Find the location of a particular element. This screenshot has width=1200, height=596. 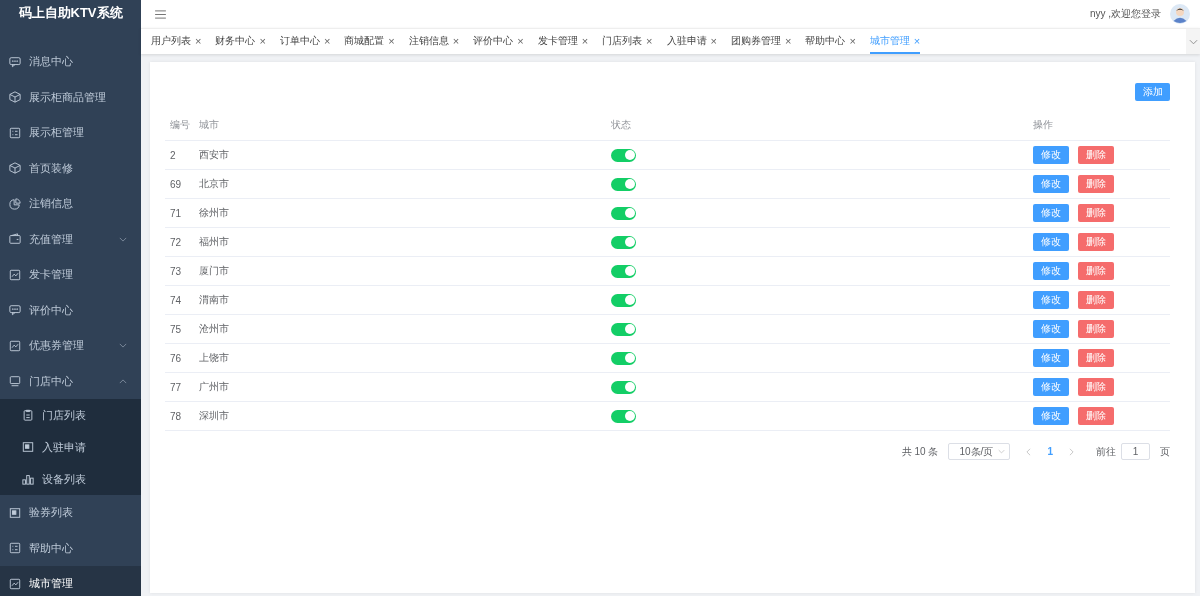

tab: 商城配置 × is located at coordinates (369, 41).